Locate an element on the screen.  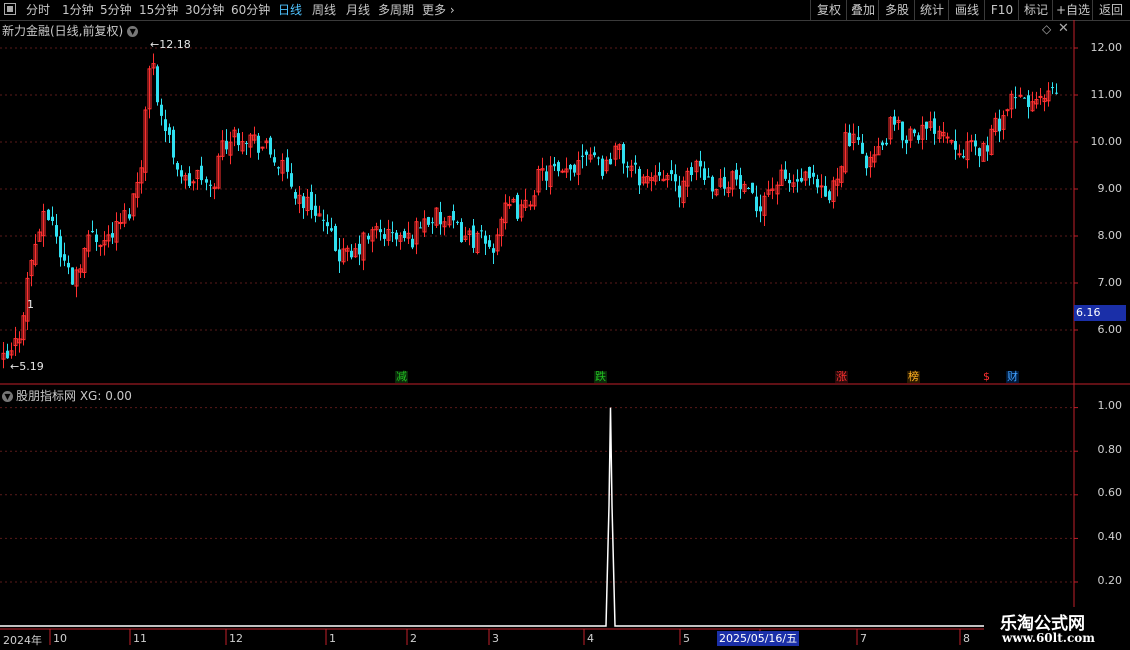
date-label: 3 is located at coordinates (495, 638).